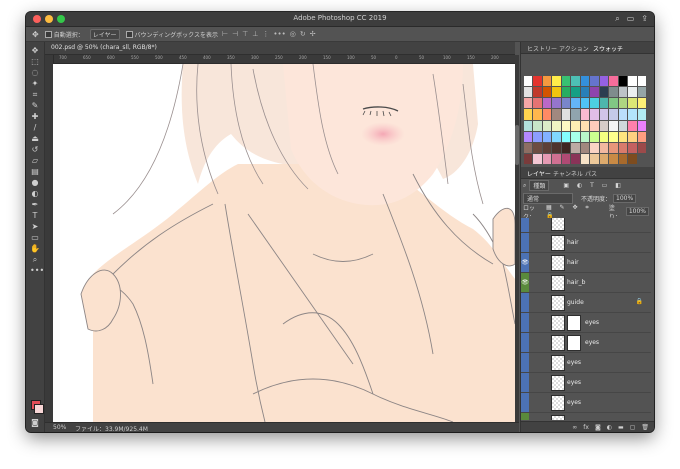 This screenshot has height=469, width=680. What do you see at coordinates (39, 409) in the screenshot?
I see `background-color-swatch` at bounding box center [39, 409].